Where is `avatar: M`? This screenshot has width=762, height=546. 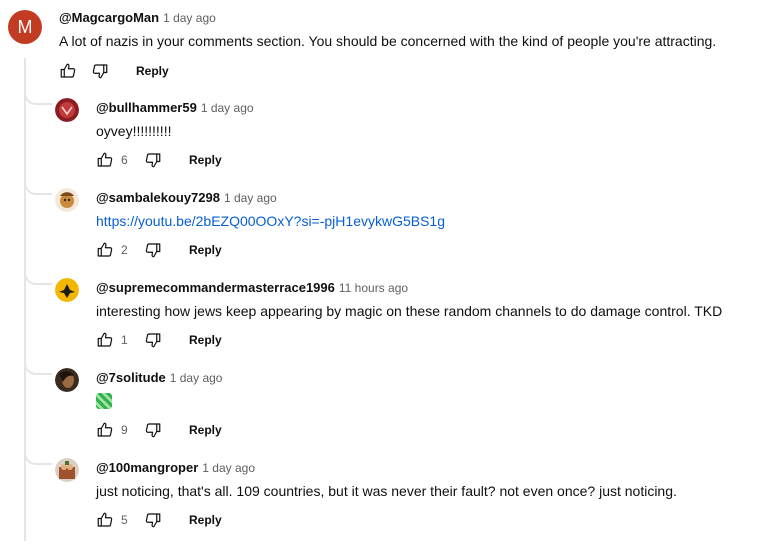
avatar: M is located at coordinates (25, 27).